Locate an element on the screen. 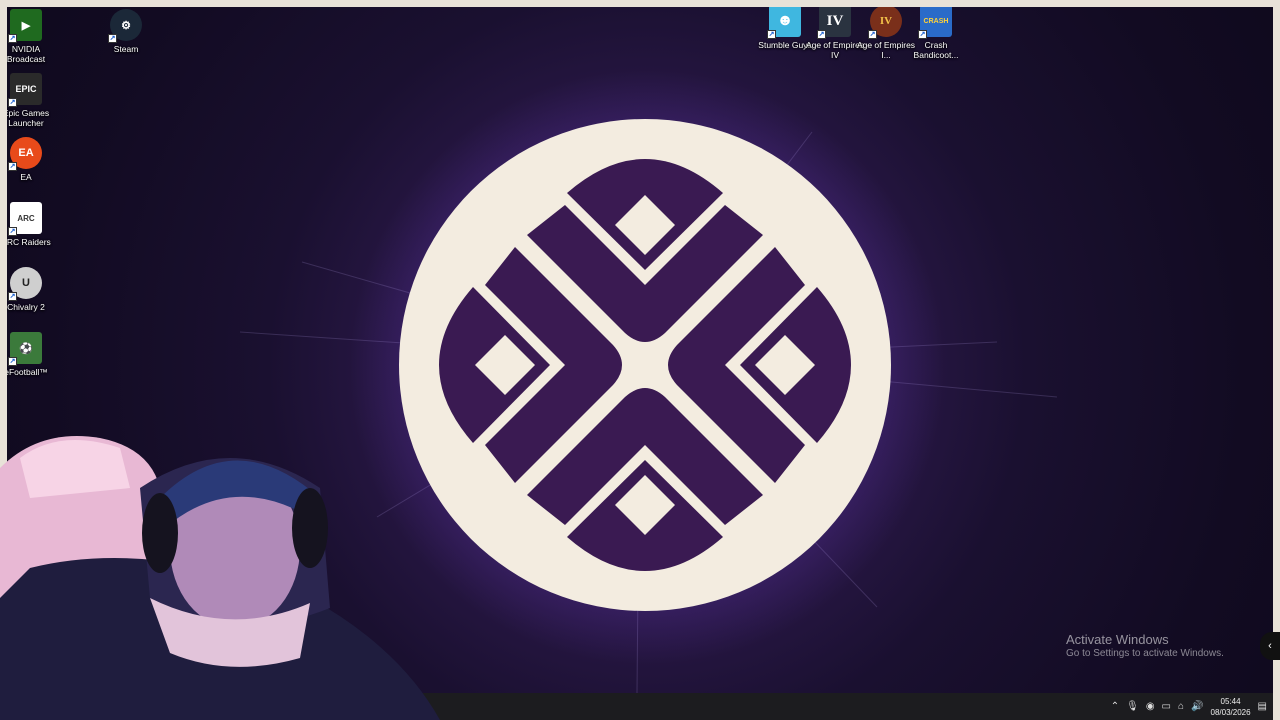 Image resolution: width=1280 pixels, height=720 pixels. aoe-icon: IV ↗ is located at coordinates (885, 23).